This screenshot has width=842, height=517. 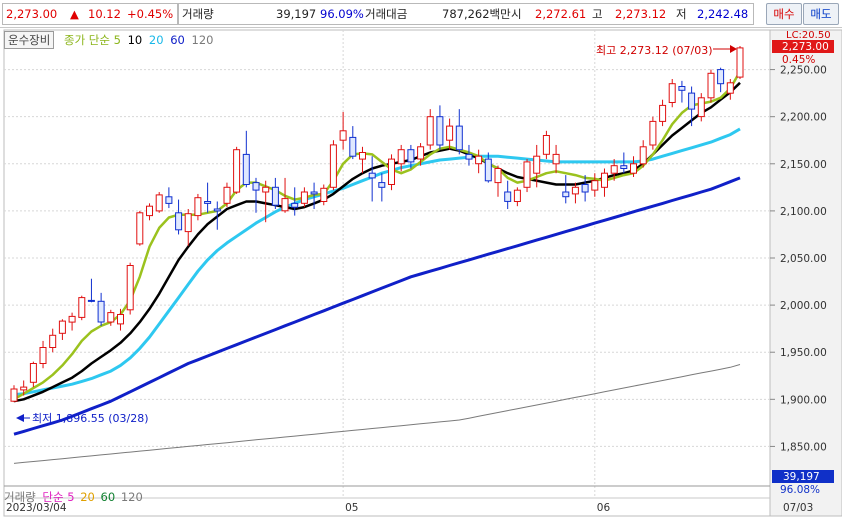 What do you see at coordinates (803, 259) in the screenshot?
I see `y-tick-label: 2,050.00` at bounding box center [803, 259].